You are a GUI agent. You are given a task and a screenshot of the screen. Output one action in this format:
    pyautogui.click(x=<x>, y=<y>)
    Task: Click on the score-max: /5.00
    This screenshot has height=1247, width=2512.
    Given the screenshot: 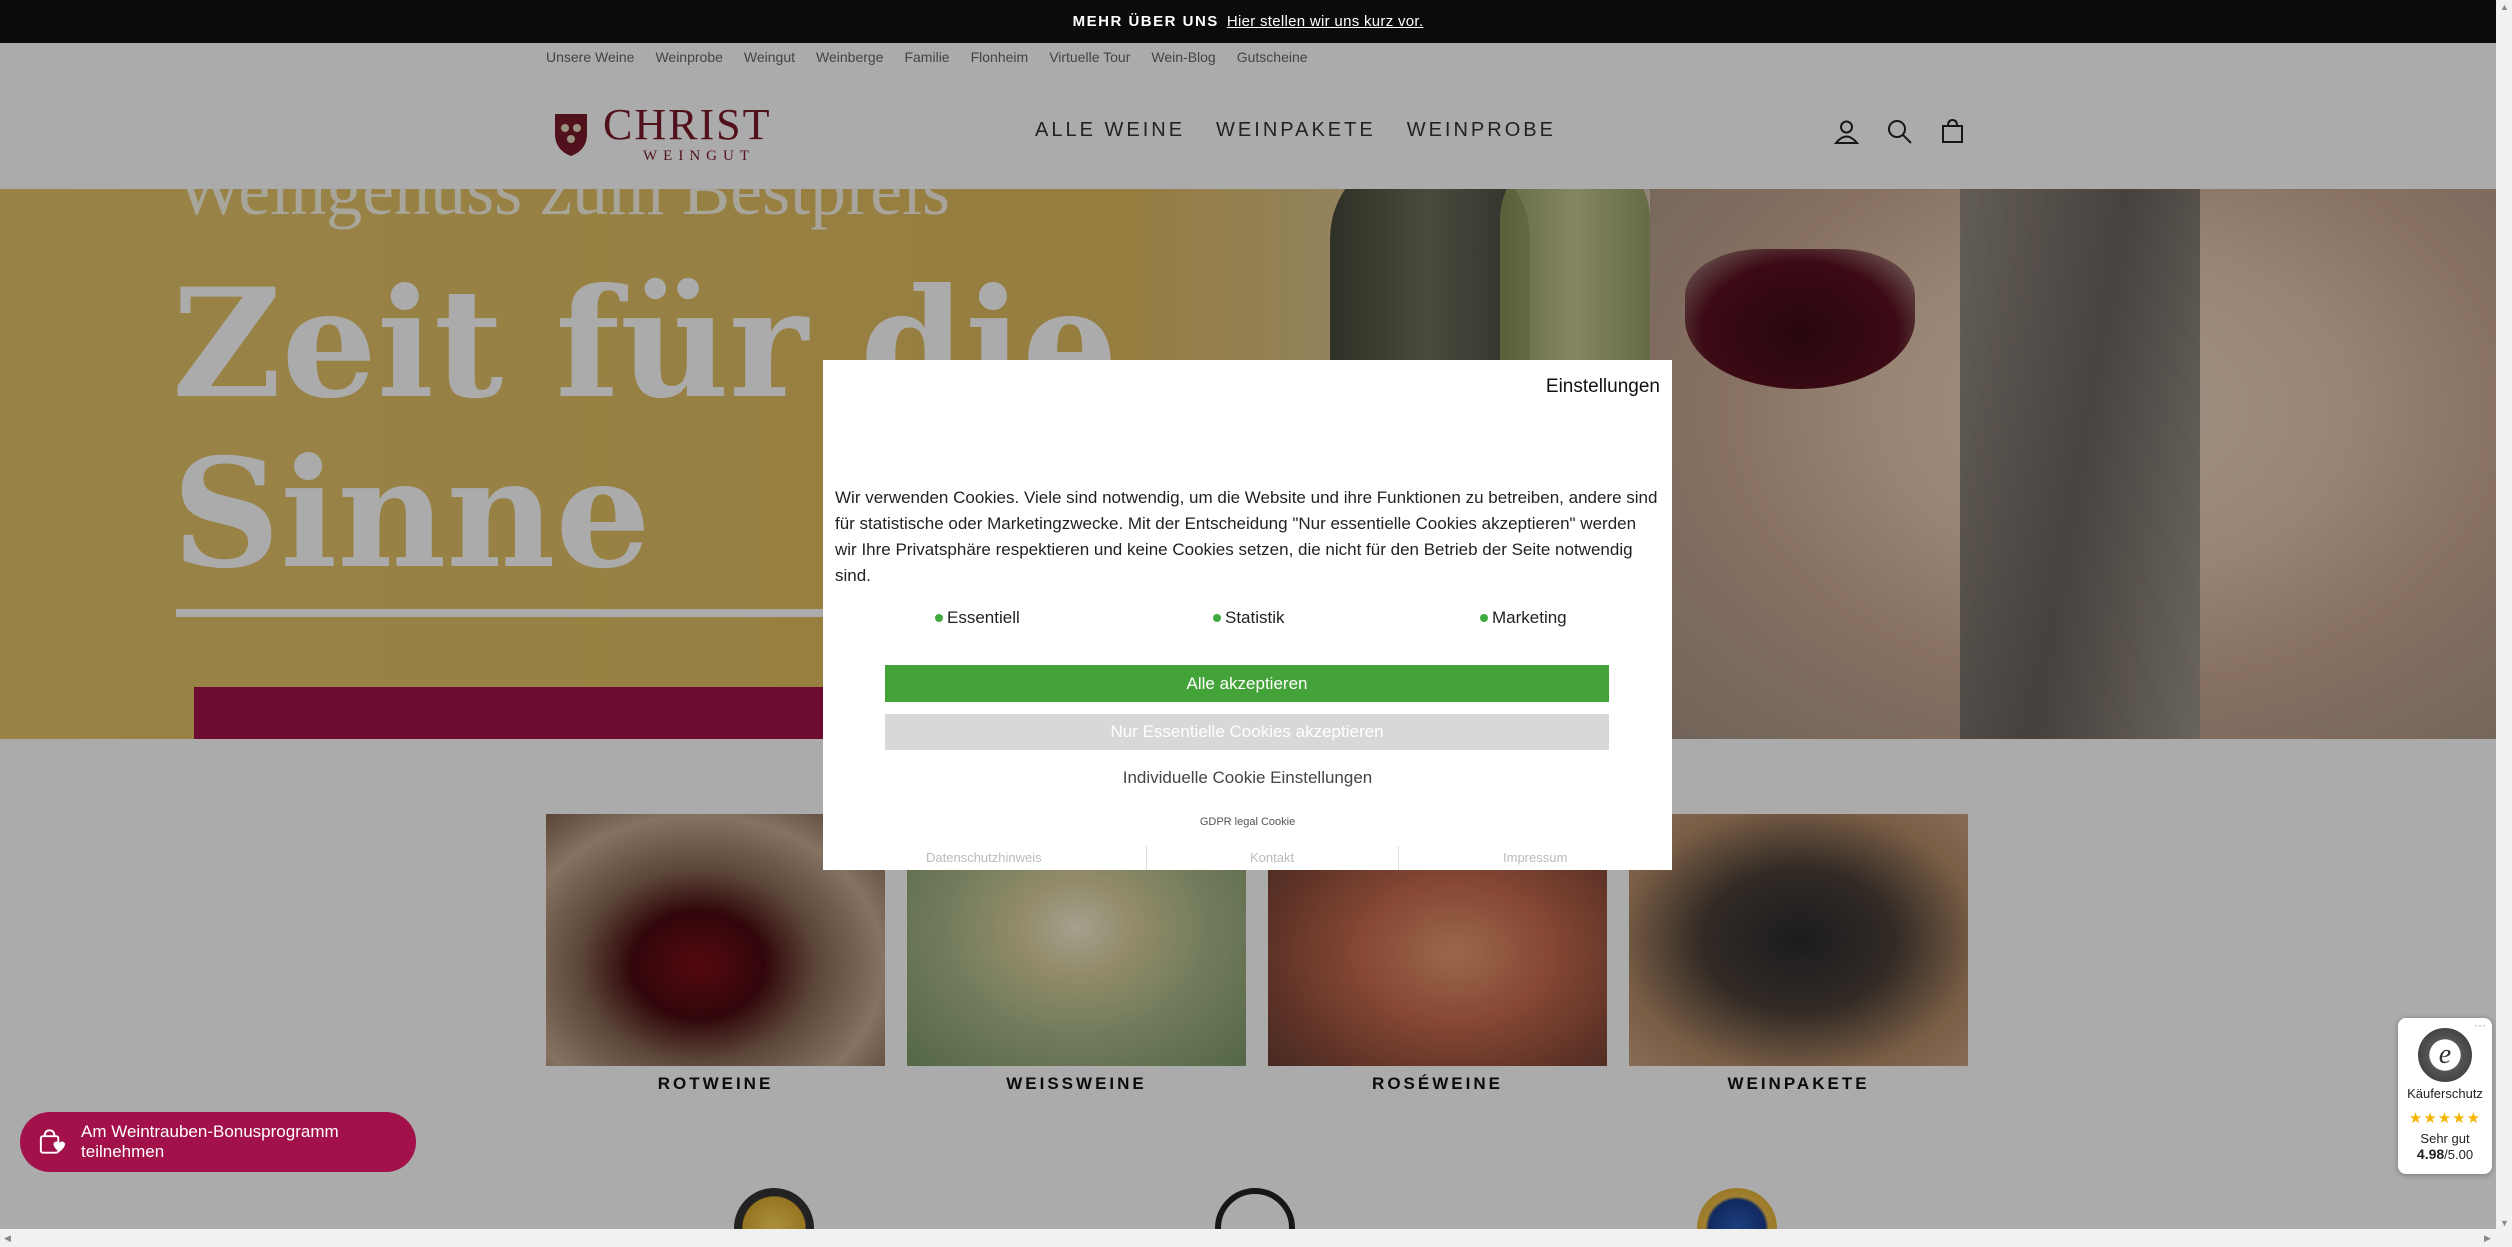 What is the action you would take?
    pyautogui.click(x=2459, y=1154)
    